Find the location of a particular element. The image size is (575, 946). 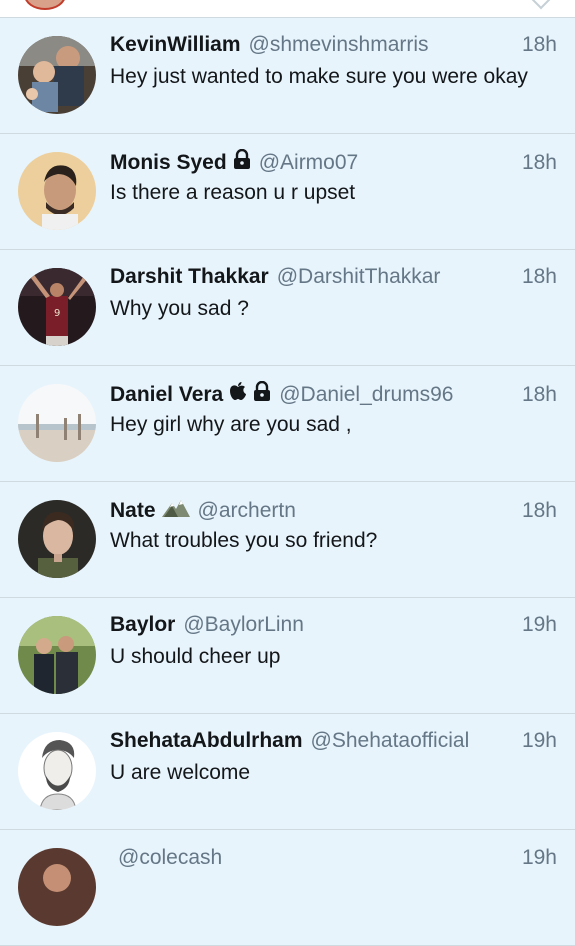

message-row: Baylor @BaylorLinn 19h U should cheer up is located at coordinates (287, 656).